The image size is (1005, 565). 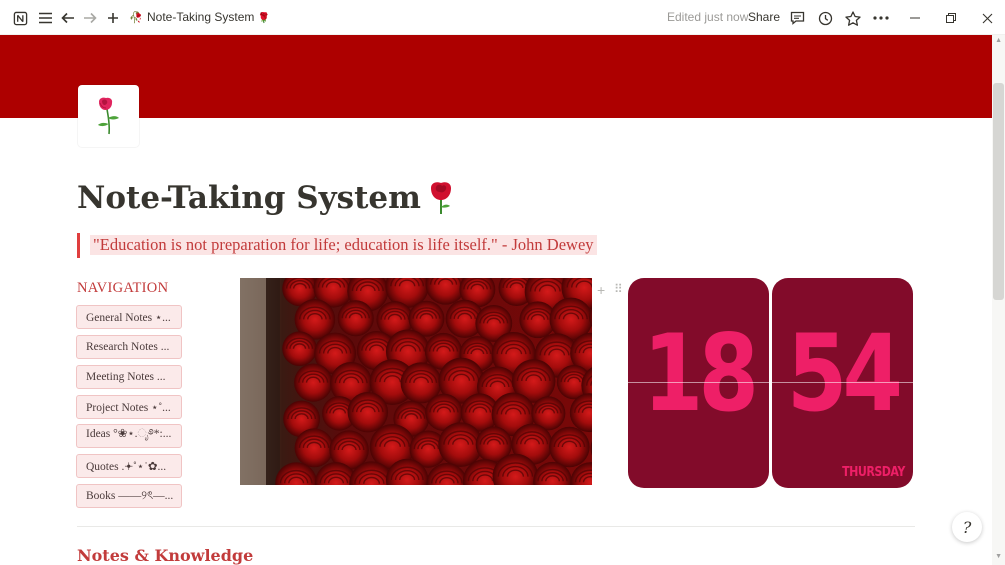 What do you see at coordinates (797, 18) in the screenshot?
I see `comment-icon` at bounding box center [797, 18].